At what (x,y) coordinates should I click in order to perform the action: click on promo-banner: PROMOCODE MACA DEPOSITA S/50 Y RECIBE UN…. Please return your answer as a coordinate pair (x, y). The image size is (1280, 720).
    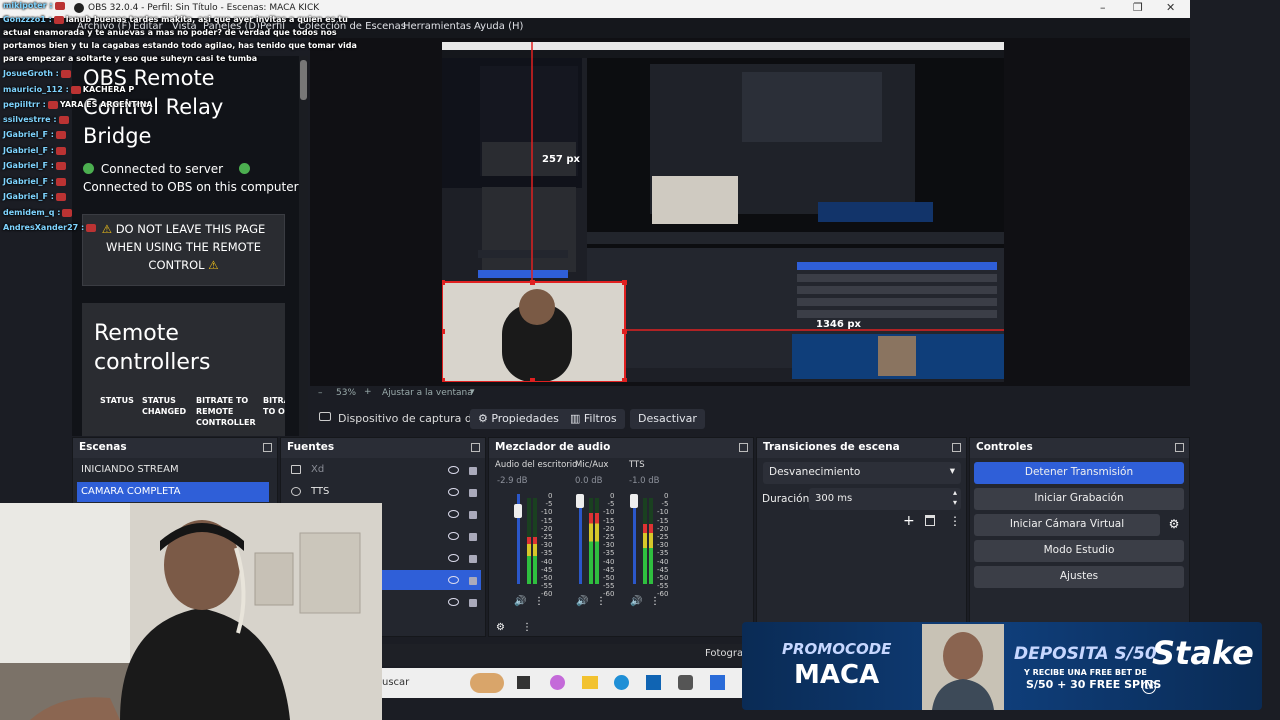
    Looking at the image, I should click on (1002, 666).